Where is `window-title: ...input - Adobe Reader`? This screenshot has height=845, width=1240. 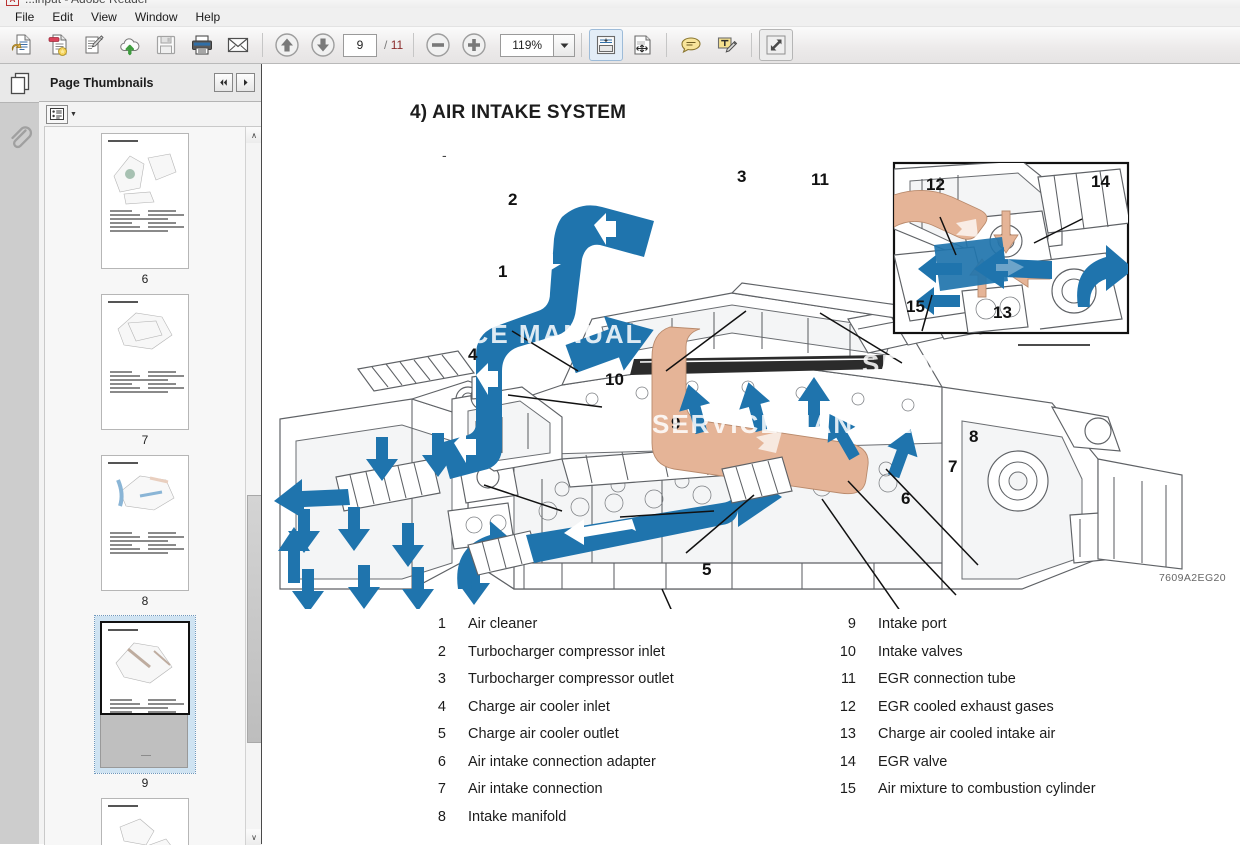 window-title: ...input - Adobe Reader is located at coordinates (86, 3).